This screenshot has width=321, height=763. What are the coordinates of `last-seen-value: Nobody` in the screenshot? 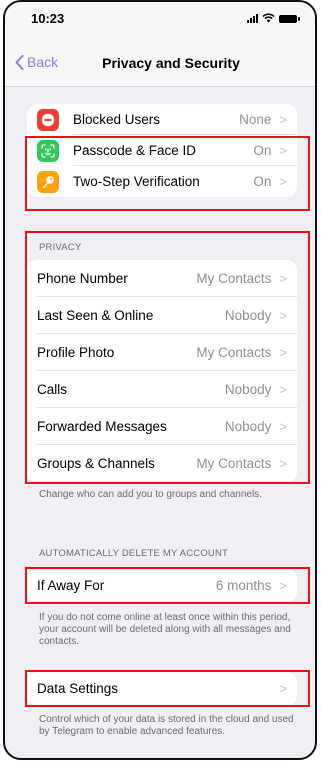 It's located at (248, 315).